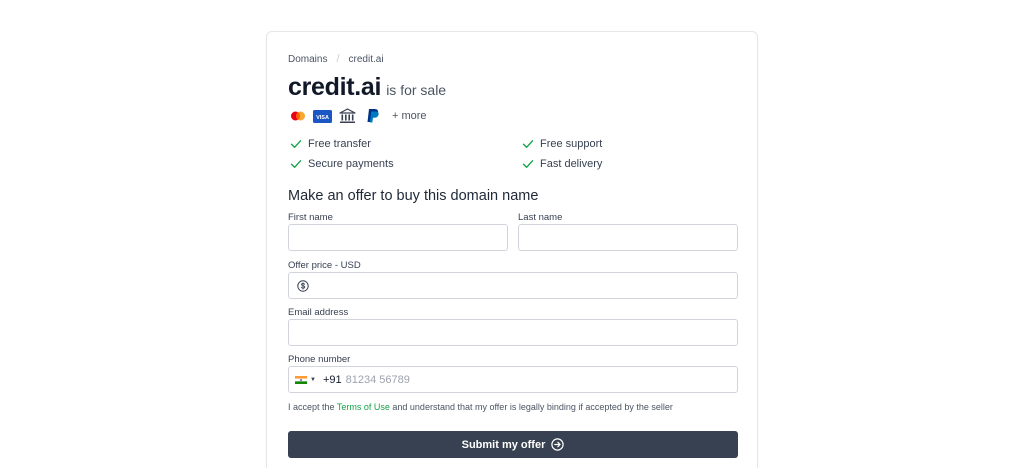 The height and width of the screenshot is (468, 1024). What do you see at coordinates (558, 444) in the screenshot?
I see `arrow-right-circle-icon` at bounding box center [558, 444].